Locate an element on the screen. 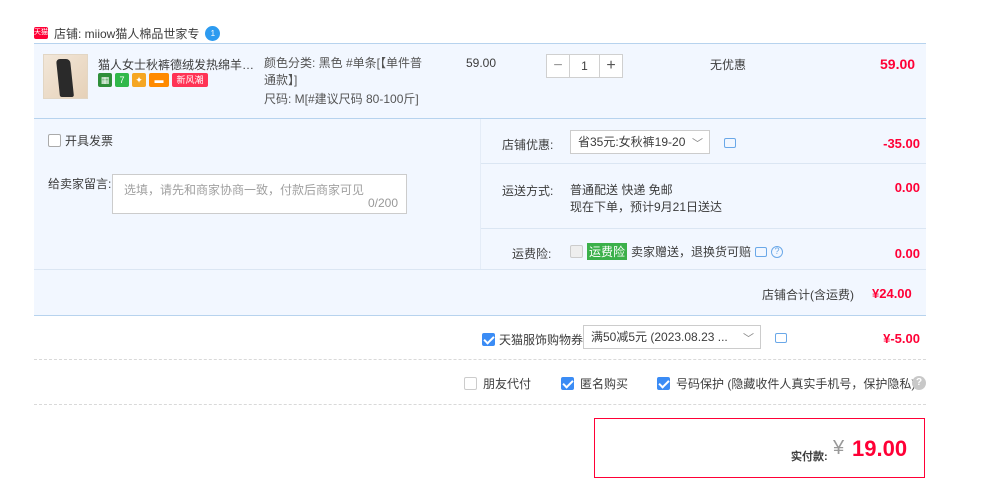 Image resolution: width=988 pixels, height=478 pixels. friend-pay-checkbox is located at coordinates (470, 383).